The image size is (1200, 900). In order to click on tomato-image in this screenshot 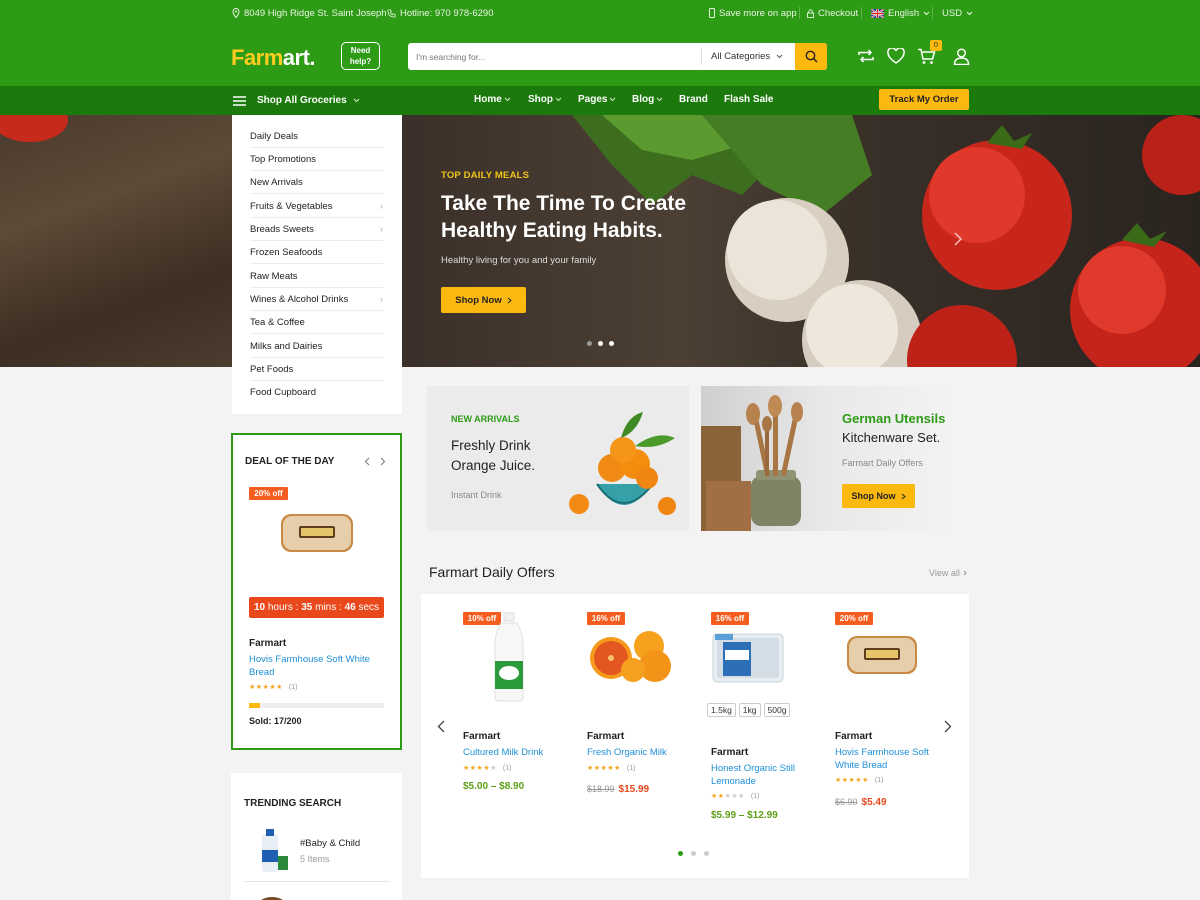, I will do `click(34, 128)`.